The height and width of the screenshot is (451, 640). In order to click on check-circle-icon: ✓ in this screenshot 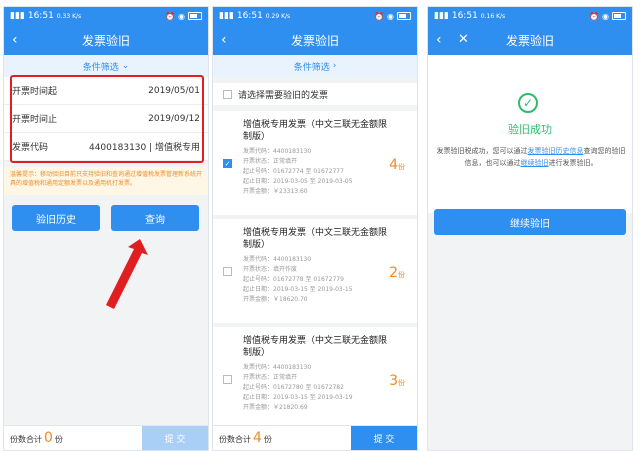, I will do `click(528, 103)`.